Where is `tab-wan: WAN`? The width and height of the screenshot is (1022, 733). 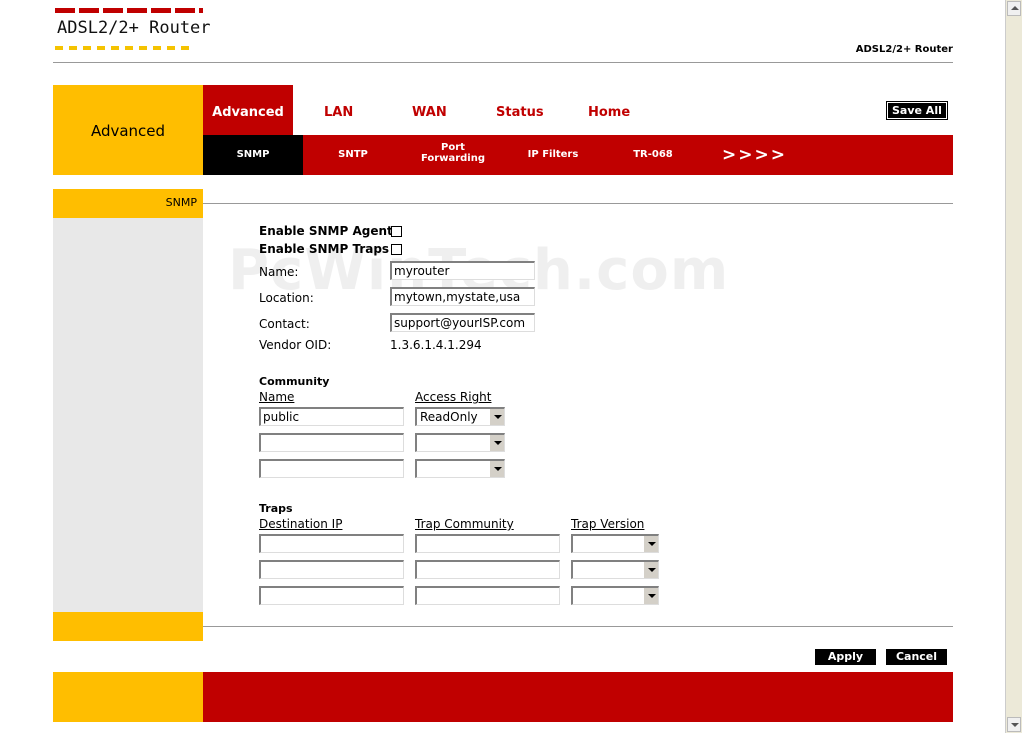 tab-wan: WAN is located at coordinates (429, 112).